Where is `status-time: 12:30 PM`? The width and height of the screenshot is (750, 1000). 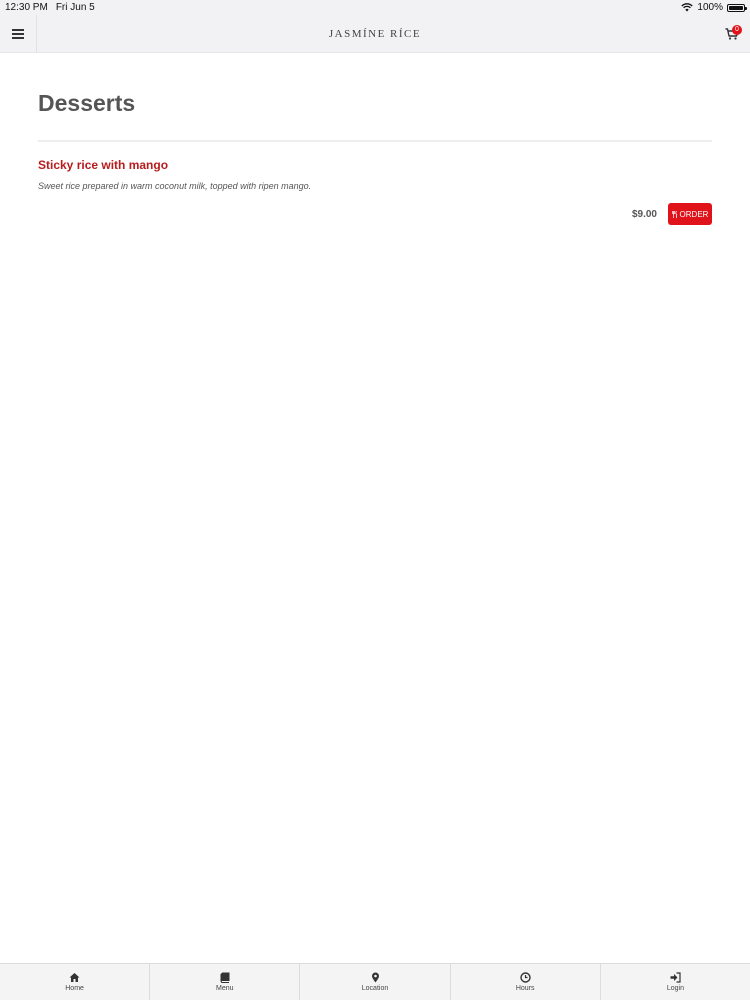 status-time: 12:30 PM is located at coordinates (26, 7).